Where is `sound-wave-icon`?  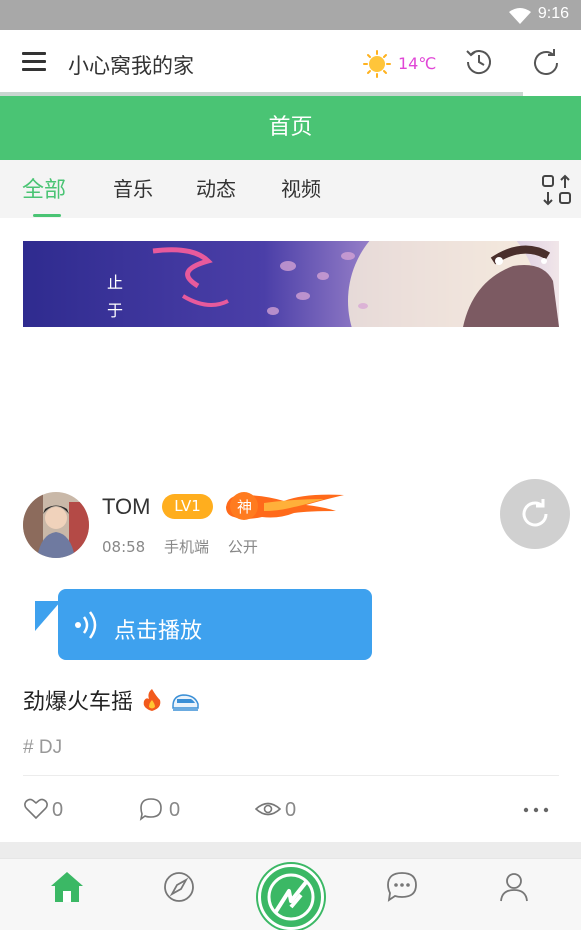 sound-wave-icon is located at coordinates (86, 625).